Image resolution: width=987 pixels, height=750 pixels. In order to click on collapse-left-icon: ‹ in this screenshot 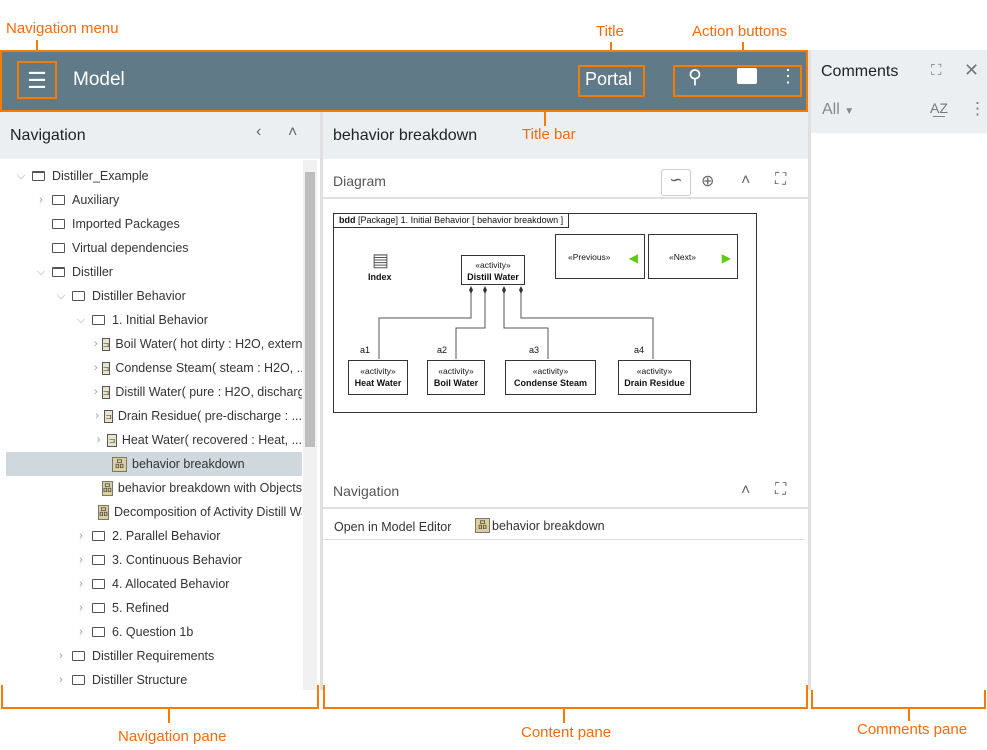, I will do `click(258, 132)`.